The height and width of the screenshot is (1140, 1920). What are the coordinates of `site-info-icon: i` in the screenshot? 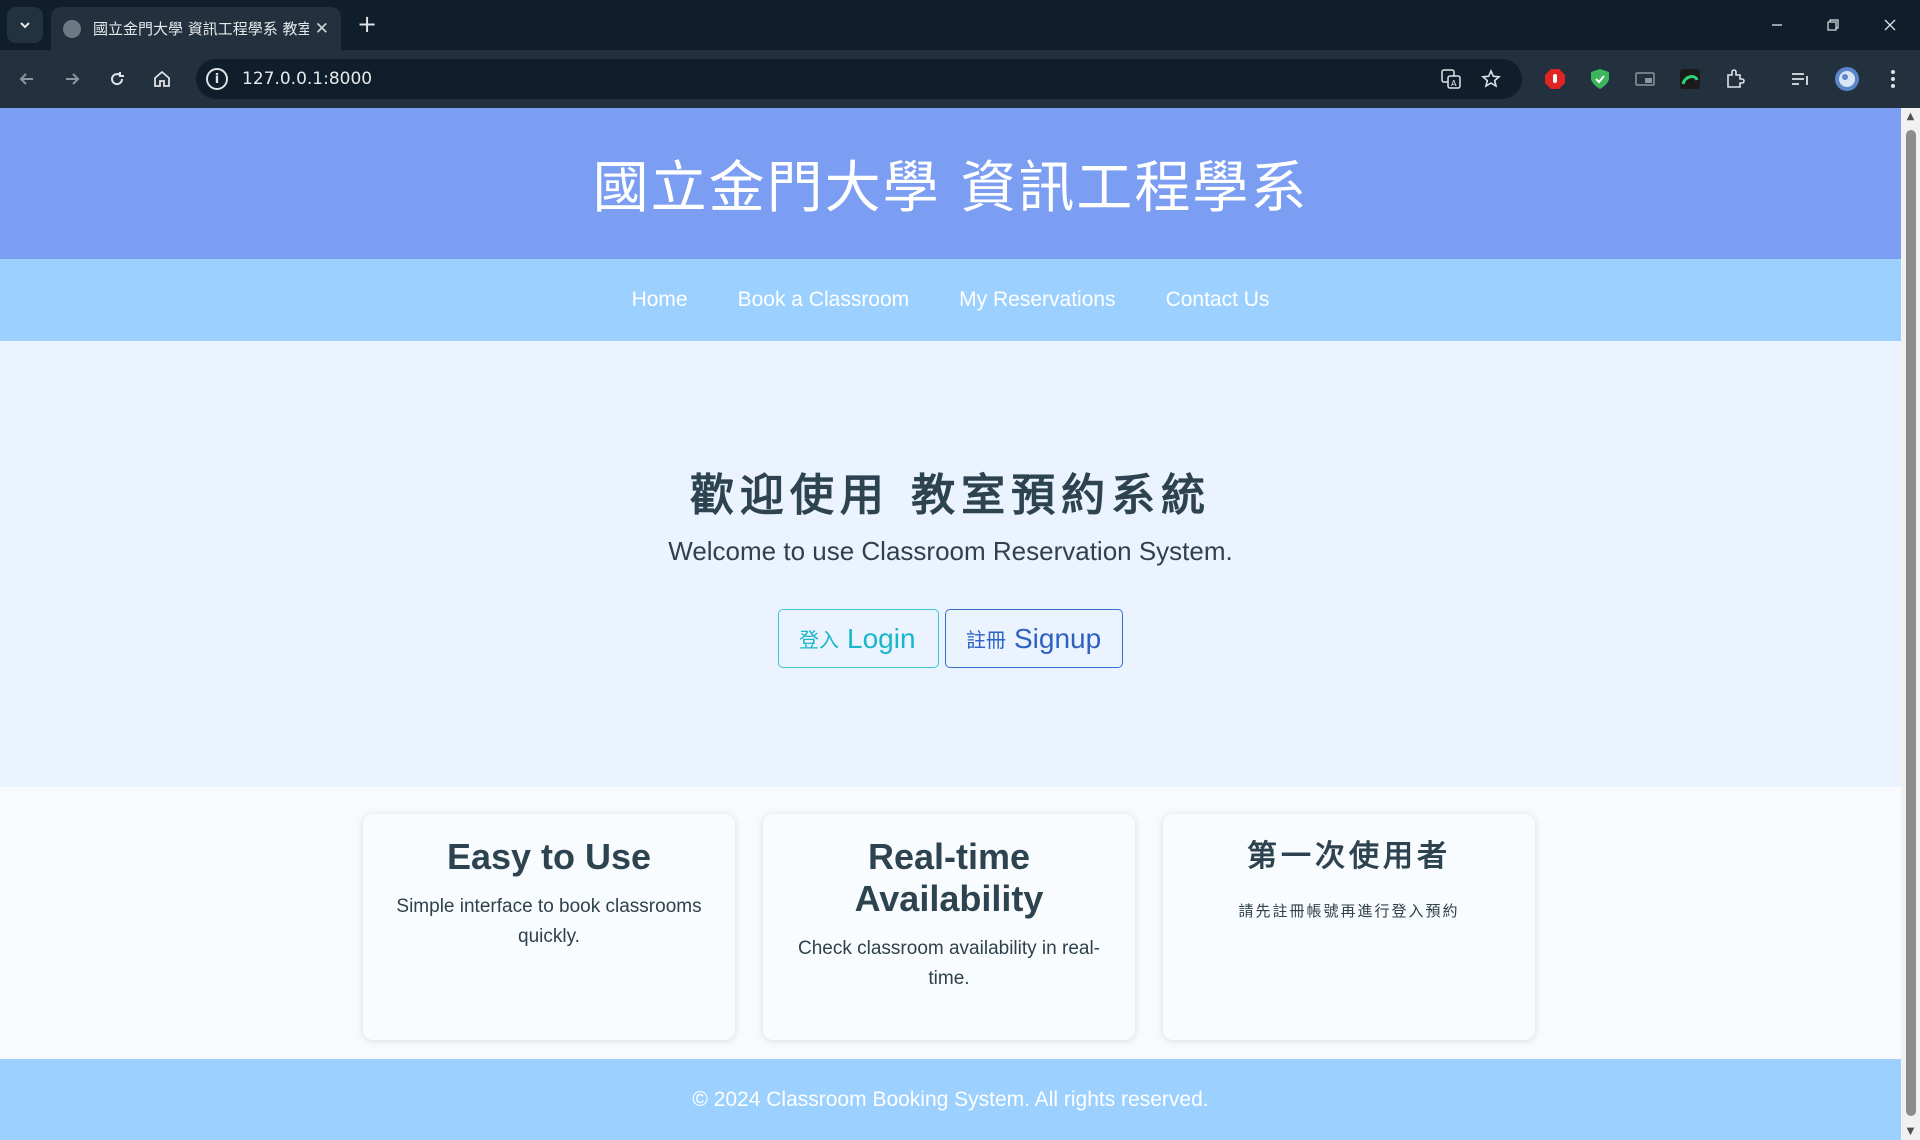 It's located at (217, 79).